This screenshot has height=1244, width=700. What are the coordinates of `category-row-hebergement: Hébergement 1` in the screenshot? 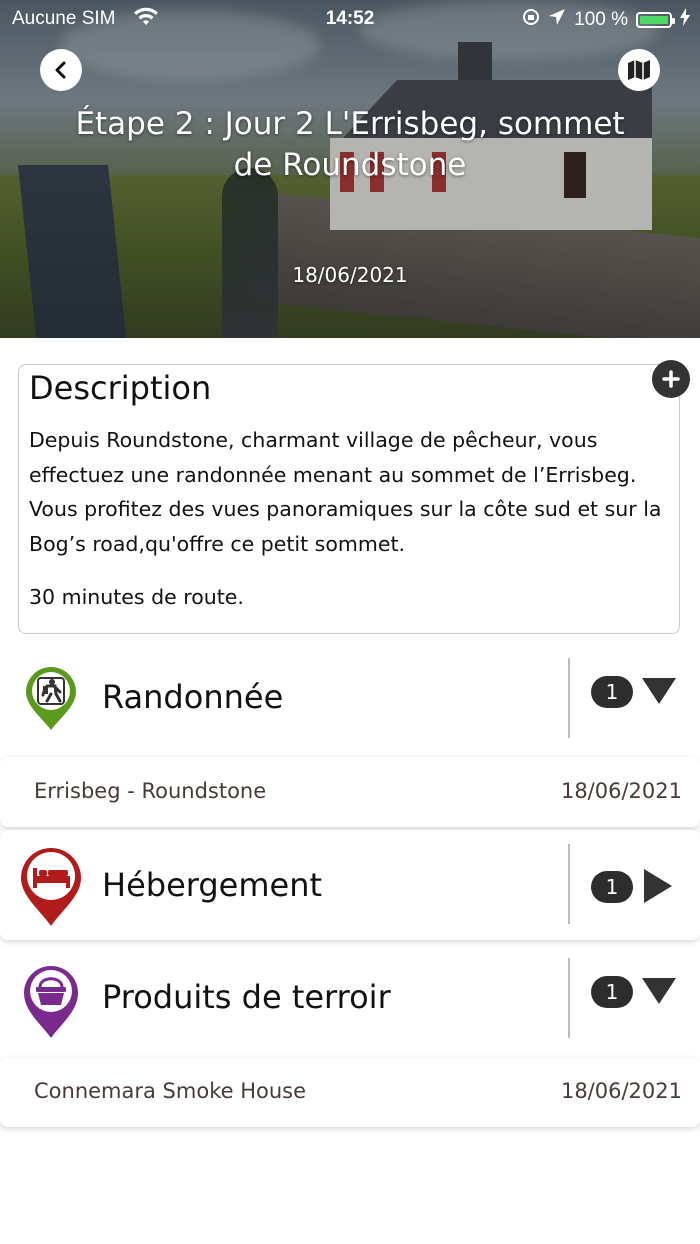 It's located at (350, 885).